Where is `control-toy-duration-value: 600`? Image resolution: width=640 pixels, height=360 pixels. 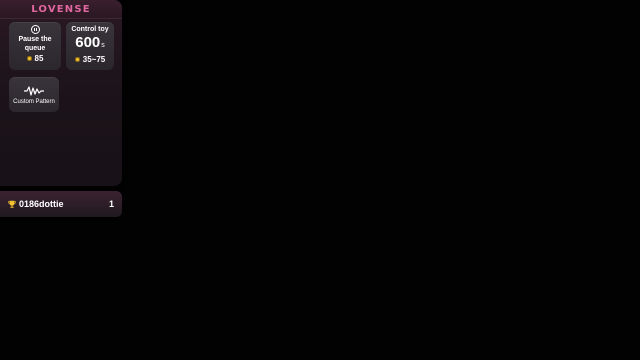
control-toy-duration-value: 600 is located at coordinates (88, 42).